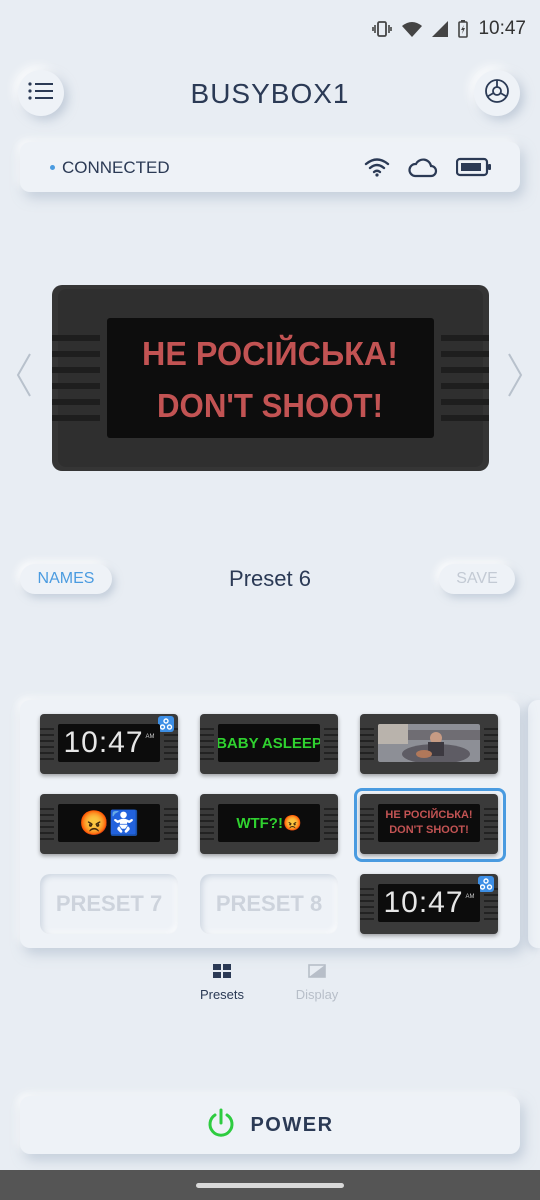 The width and height of the screenshot is (540, 1200). I want to click on preset-tile-4: 😡🚼, so click(109, 824).